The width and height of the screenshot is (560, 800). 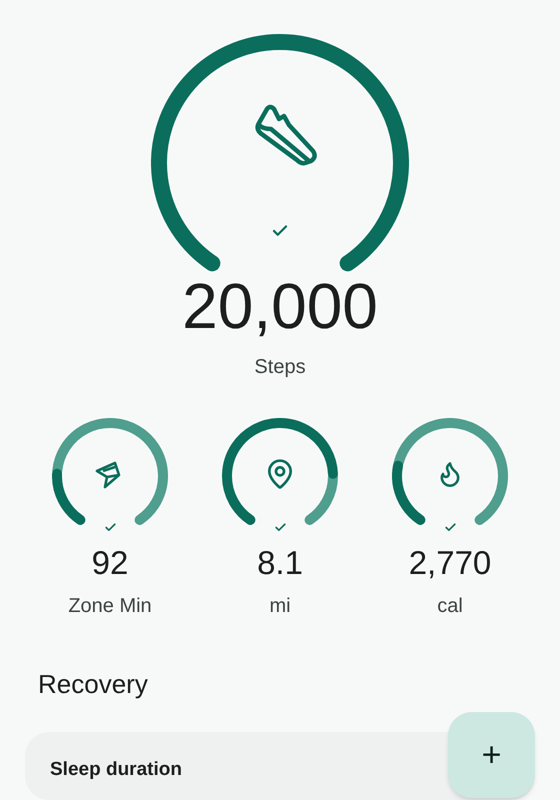 What do you see at coordinates (280, 562) in the screenshot?
I see `metric-value: 8.1` at bounding box center [280, 562].